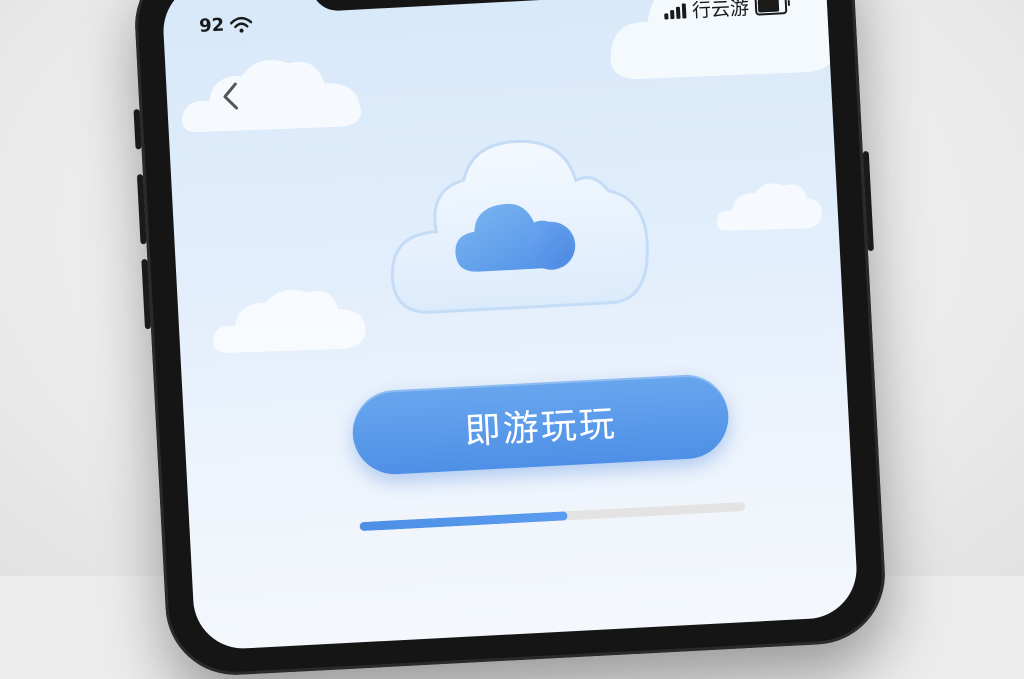  I want to click on status-bar-left: 92, so click(226, 25).